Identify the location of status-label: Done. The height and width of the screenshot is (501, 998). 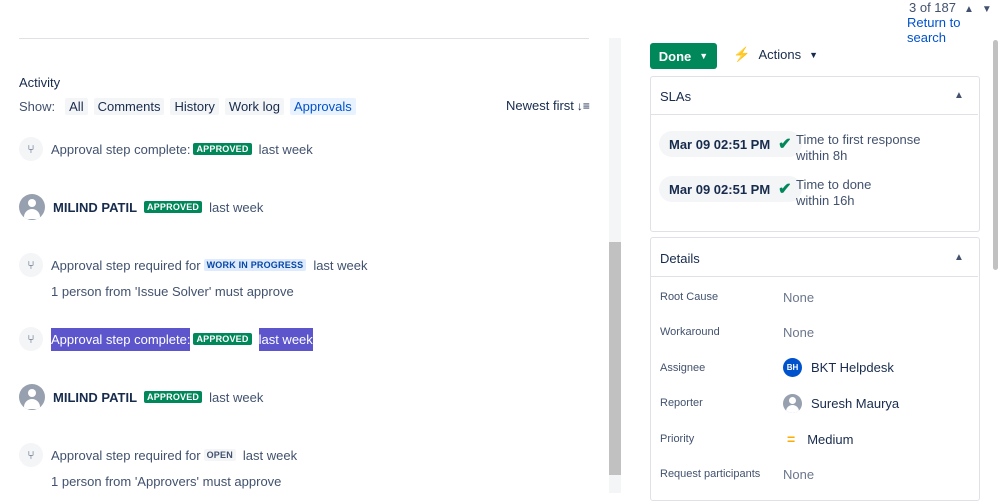
(675, 56).